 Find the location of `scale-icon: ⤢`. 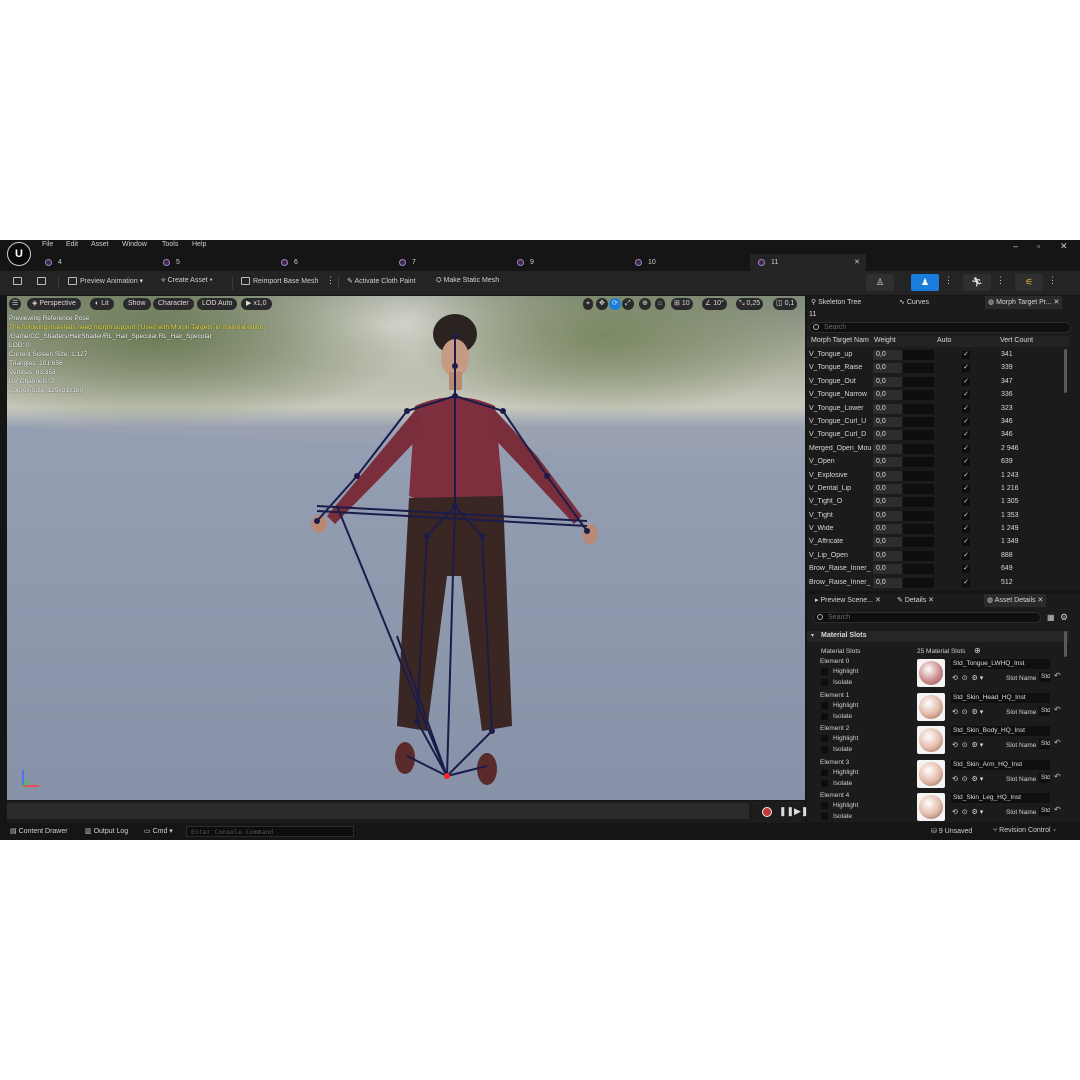

scale-icon: ⤢ is located at coordinates (628, 304).